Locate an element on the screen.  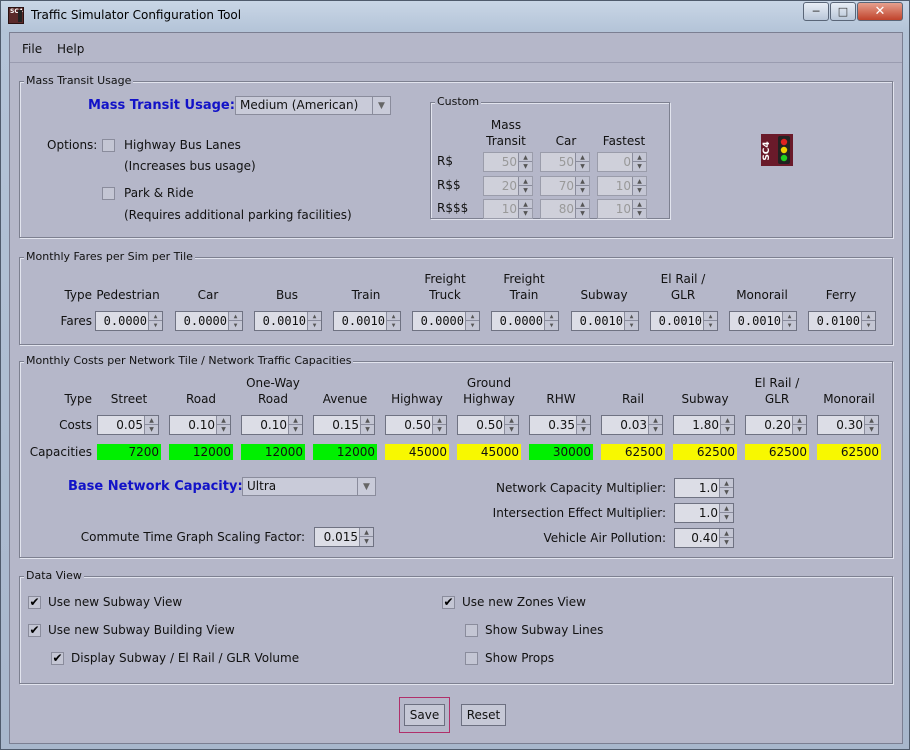
menu-file: File is located at coordinates (32, 49).